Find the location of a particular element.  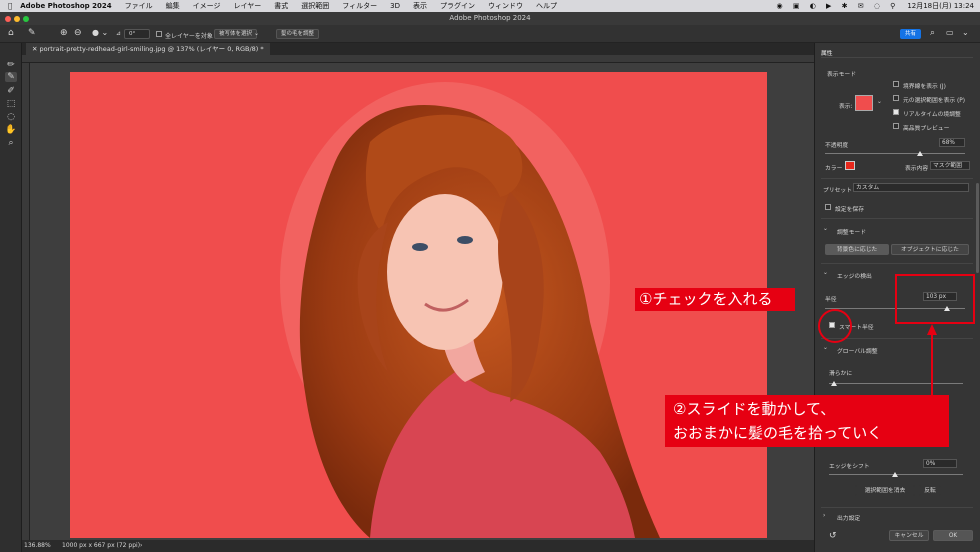

menu-3d: 3D is located at coordinates (395, 6).